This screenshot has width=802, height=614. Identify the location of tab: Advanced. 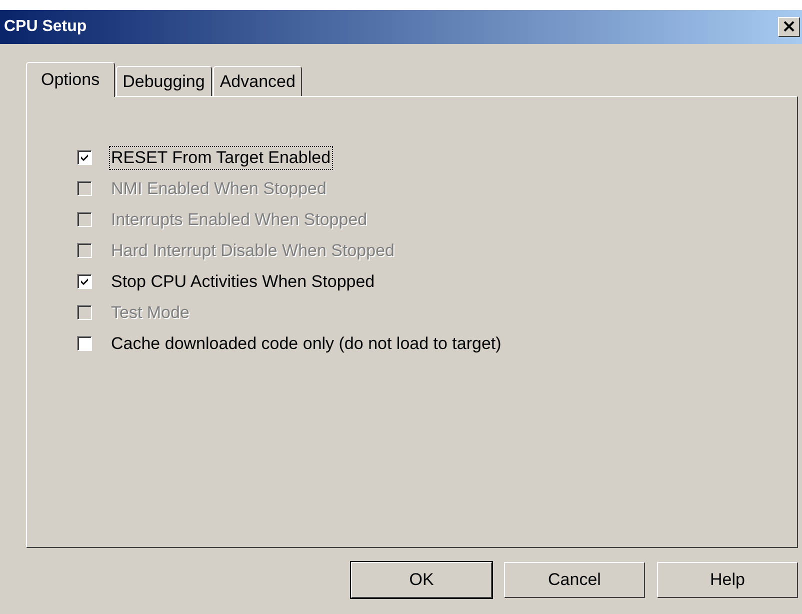
(257, 81).